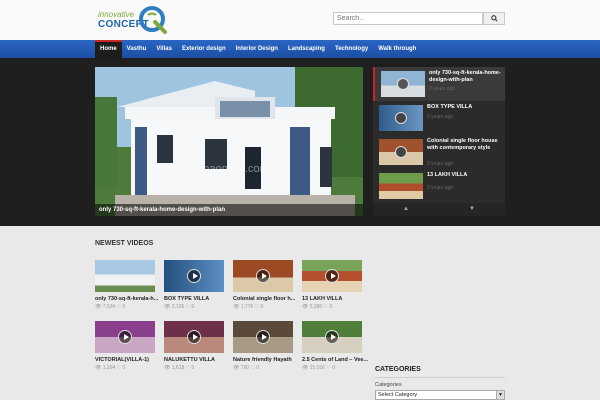  I want to click on view-count: 5,380, so click(316, 307).